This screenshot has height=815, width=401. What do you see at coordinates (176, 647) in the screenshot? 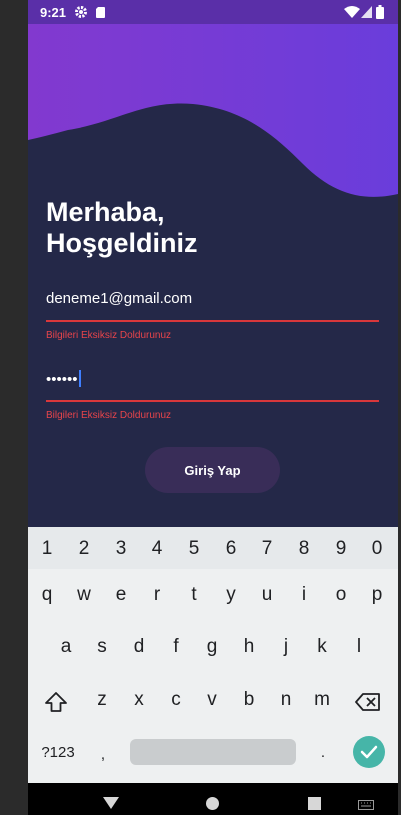
I see `key-f: f` at bounding box center [176, 647].